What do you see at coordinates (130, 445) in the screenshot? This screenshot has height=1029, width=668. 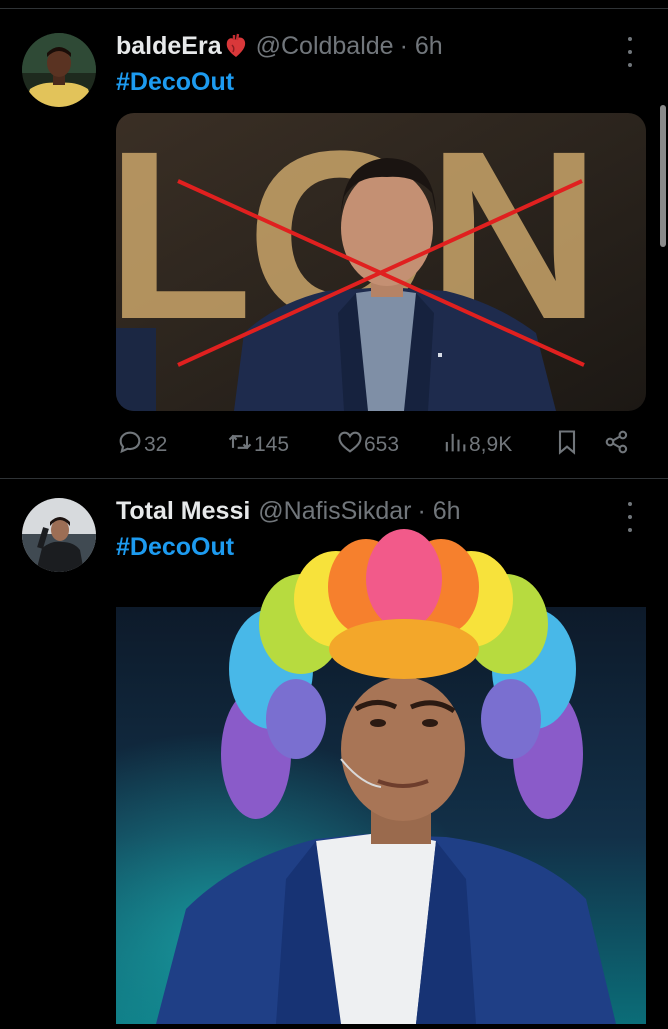 I see `reply-icon` at bounding box center [130, 445].